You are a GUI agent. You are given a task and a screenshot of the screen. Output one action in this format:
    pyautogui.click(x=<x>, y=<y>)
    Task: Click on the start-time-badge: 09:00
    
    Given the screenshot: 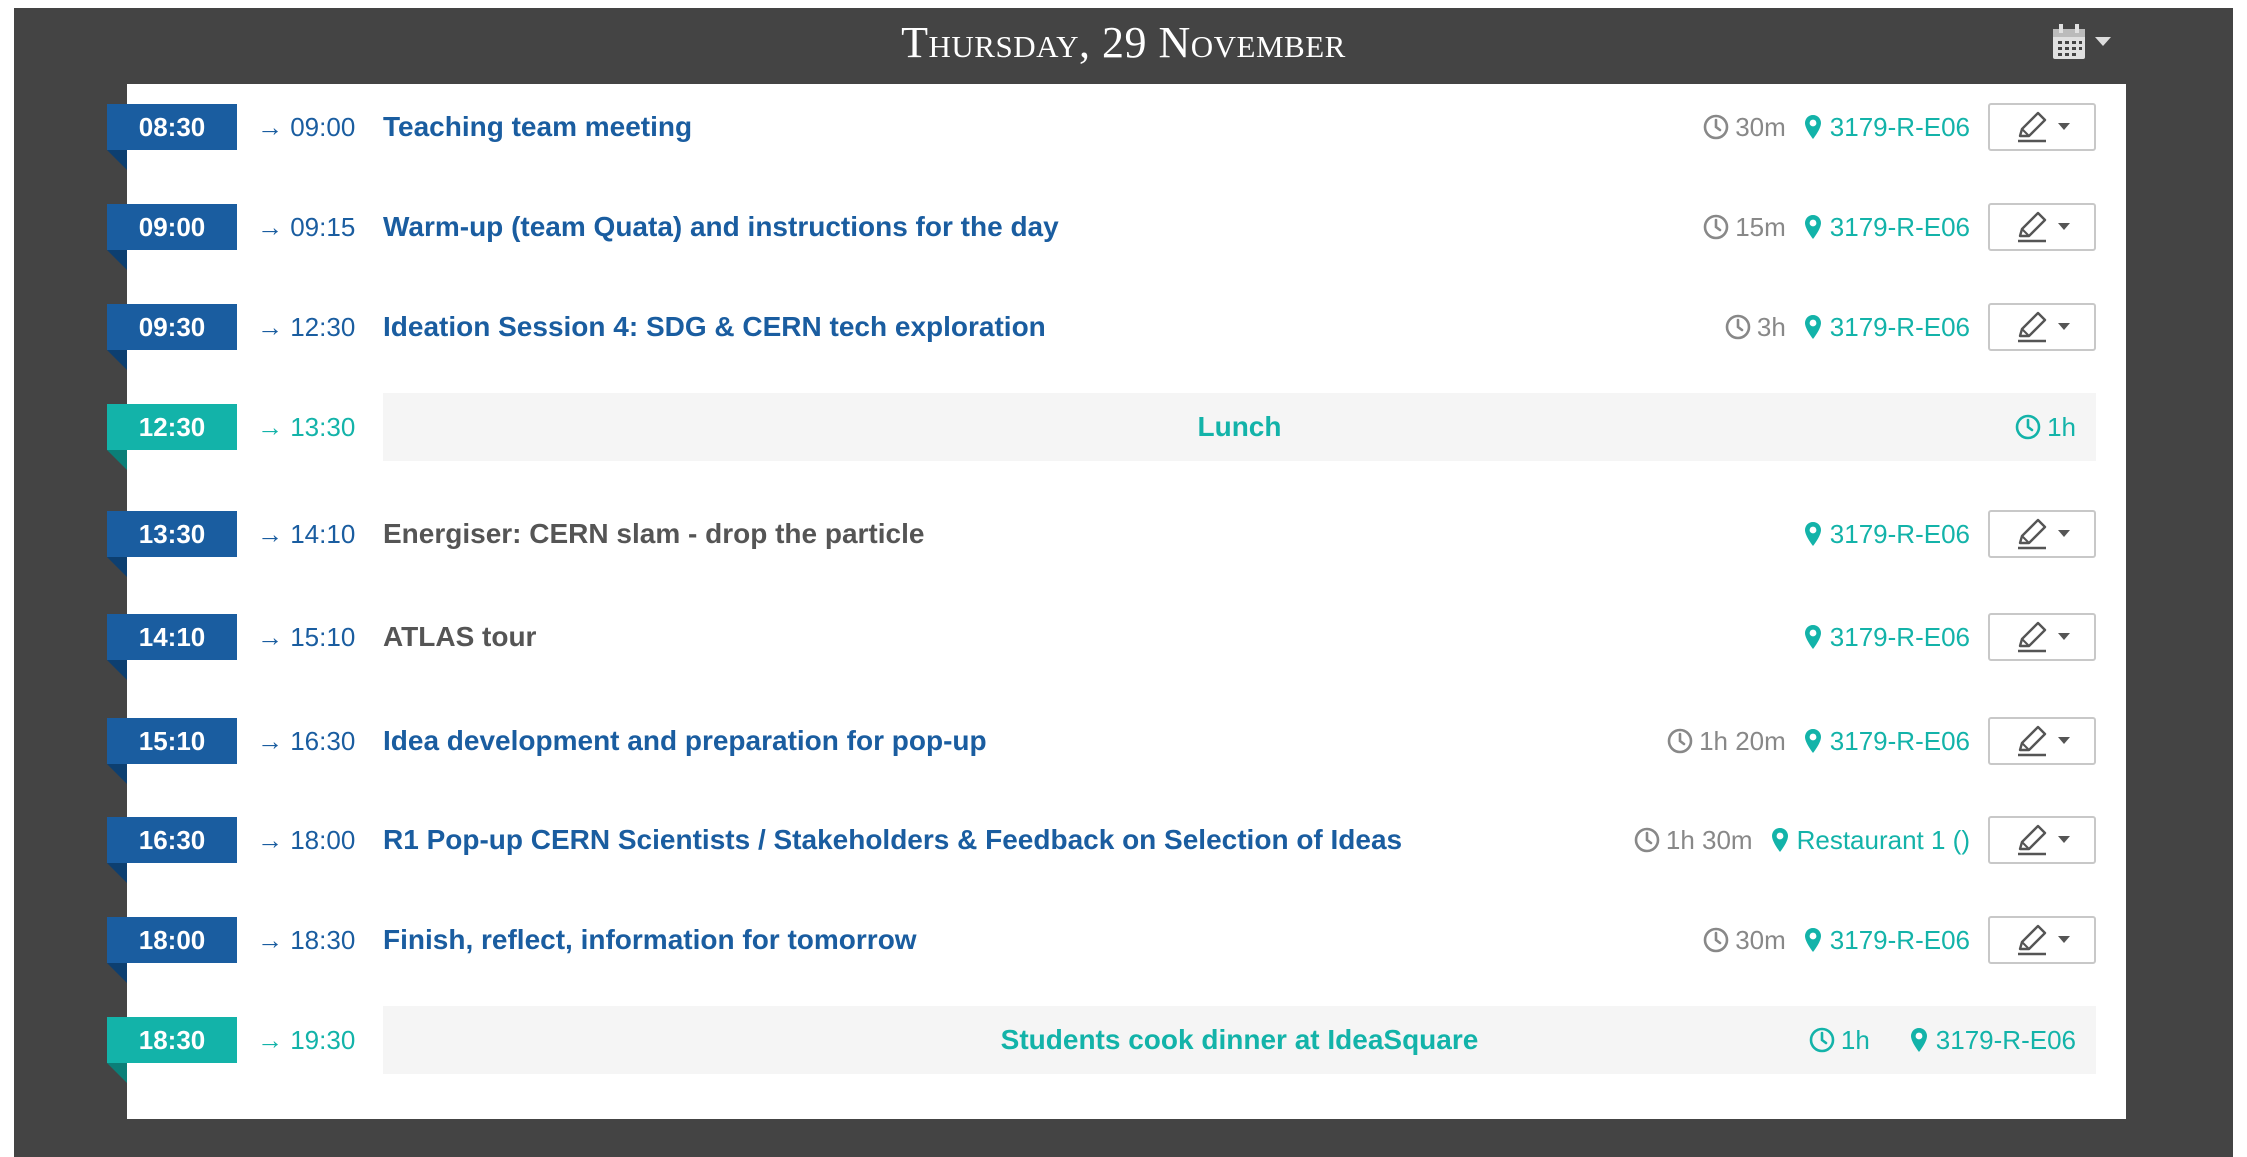 What is the action you would take?
    pyautogui.click(x=172, y=237)
    